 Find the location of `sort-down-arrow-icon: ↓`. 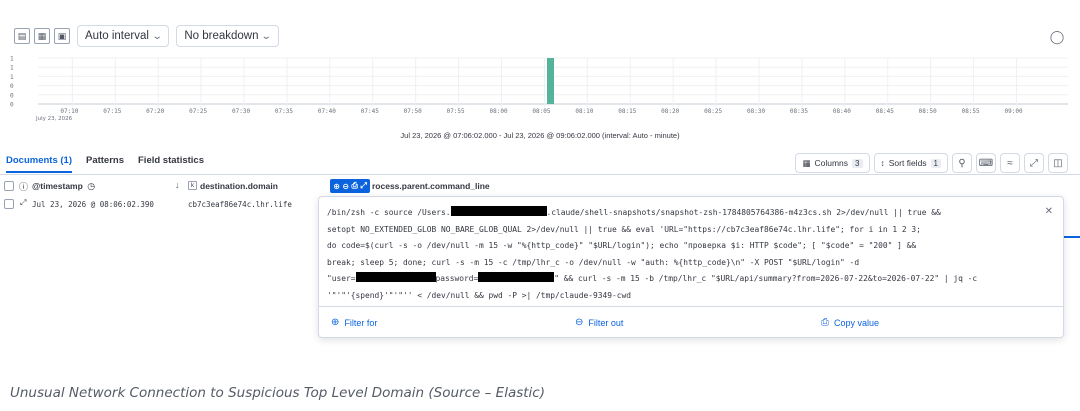

sort-down-arrow-icon: ↓ is located at coordinates (177, 185).